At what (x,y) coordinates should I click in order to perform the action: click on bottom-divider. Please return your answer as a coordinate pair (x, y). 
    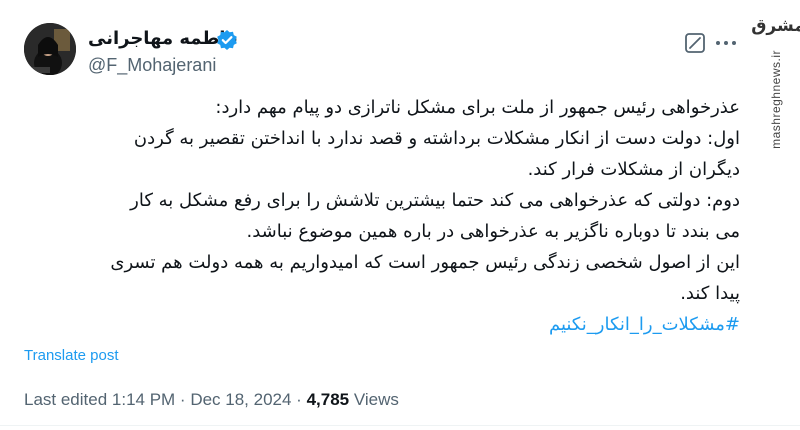
    Looking at the image, I should click on (400, 425).